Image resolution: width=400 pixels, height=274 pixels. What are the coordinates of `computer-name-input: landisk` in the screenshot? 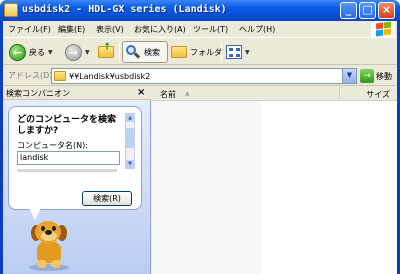 It's located at (68, 158).